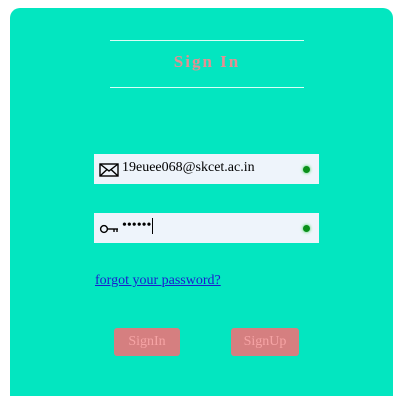  Describe the element at coordinates (265, 342) in the screenshot. I see `signup-button: SignUp` at that location.